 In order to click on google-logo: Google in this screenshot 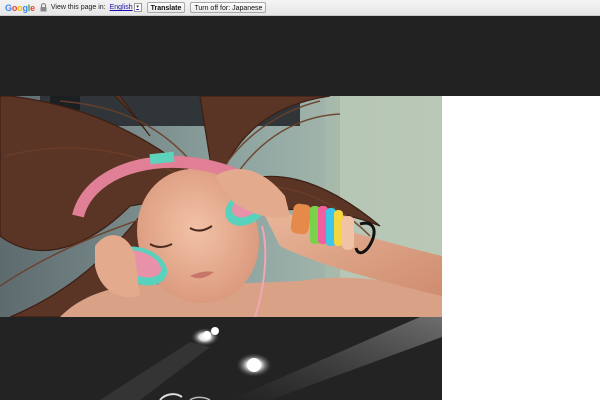, I will do `click(20, 7)`.